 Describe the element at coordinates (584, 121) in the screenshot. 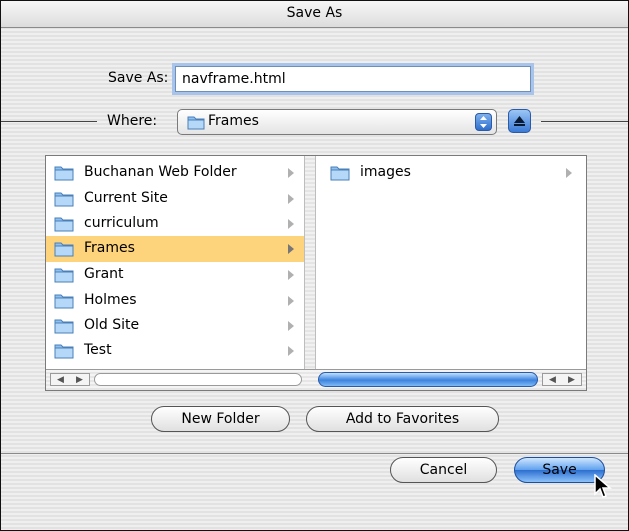

I see `divider-right` at that location.